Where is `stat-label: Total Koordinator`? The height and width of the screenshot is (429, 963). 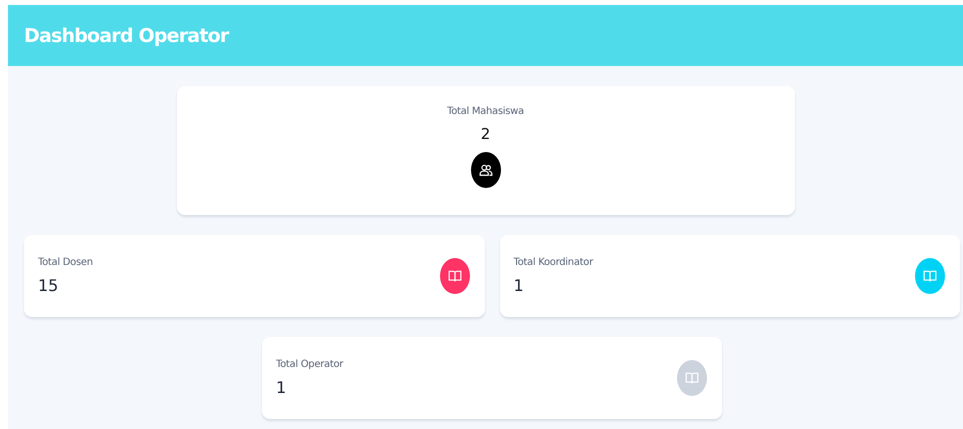
stat-label: Total Koordinator is located at coordinates (553, 262).